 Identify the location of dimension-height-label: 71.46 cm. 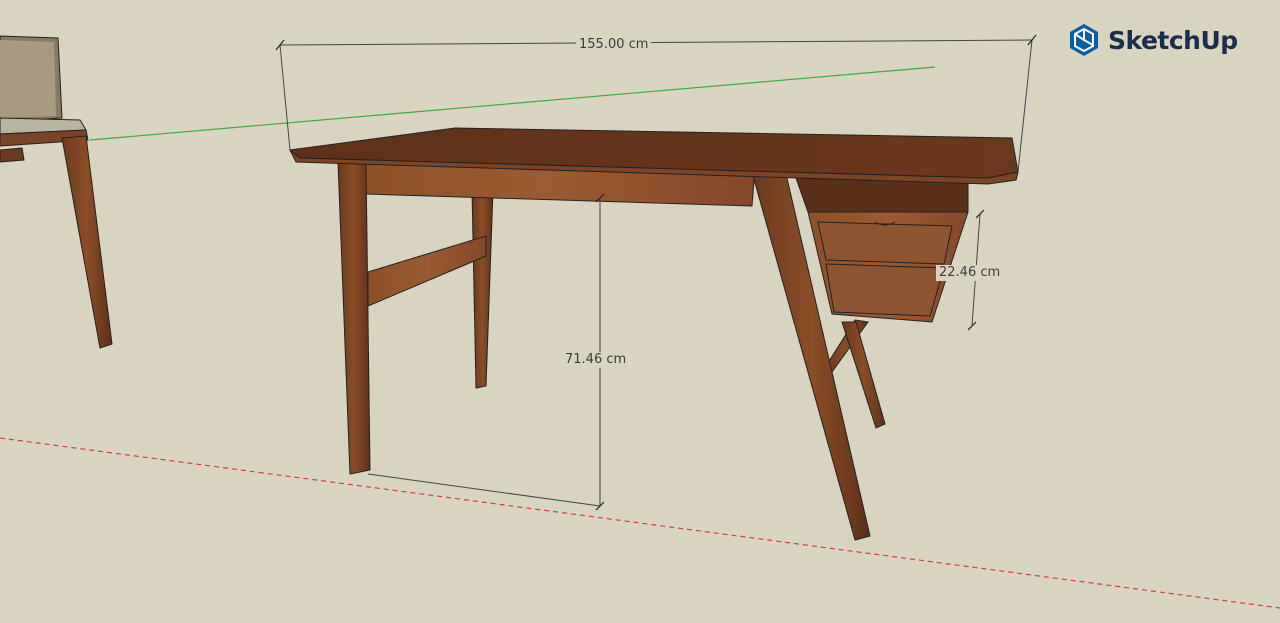
(596, 360).